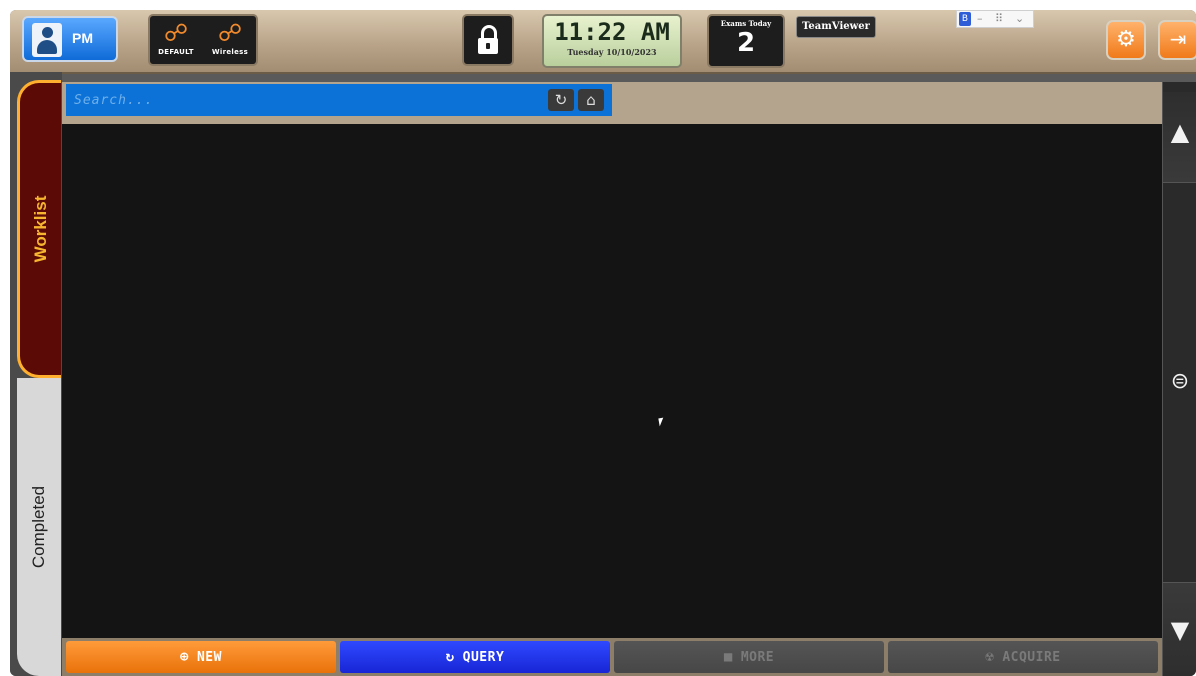 The height and width of the screenshot is (676, 1196). What do you see at coordinates (203, 40) in the screenshot?
I see `network-status-panel: ☍ DEFAULT ☍ Wireless` at bounding box center [203, 40].